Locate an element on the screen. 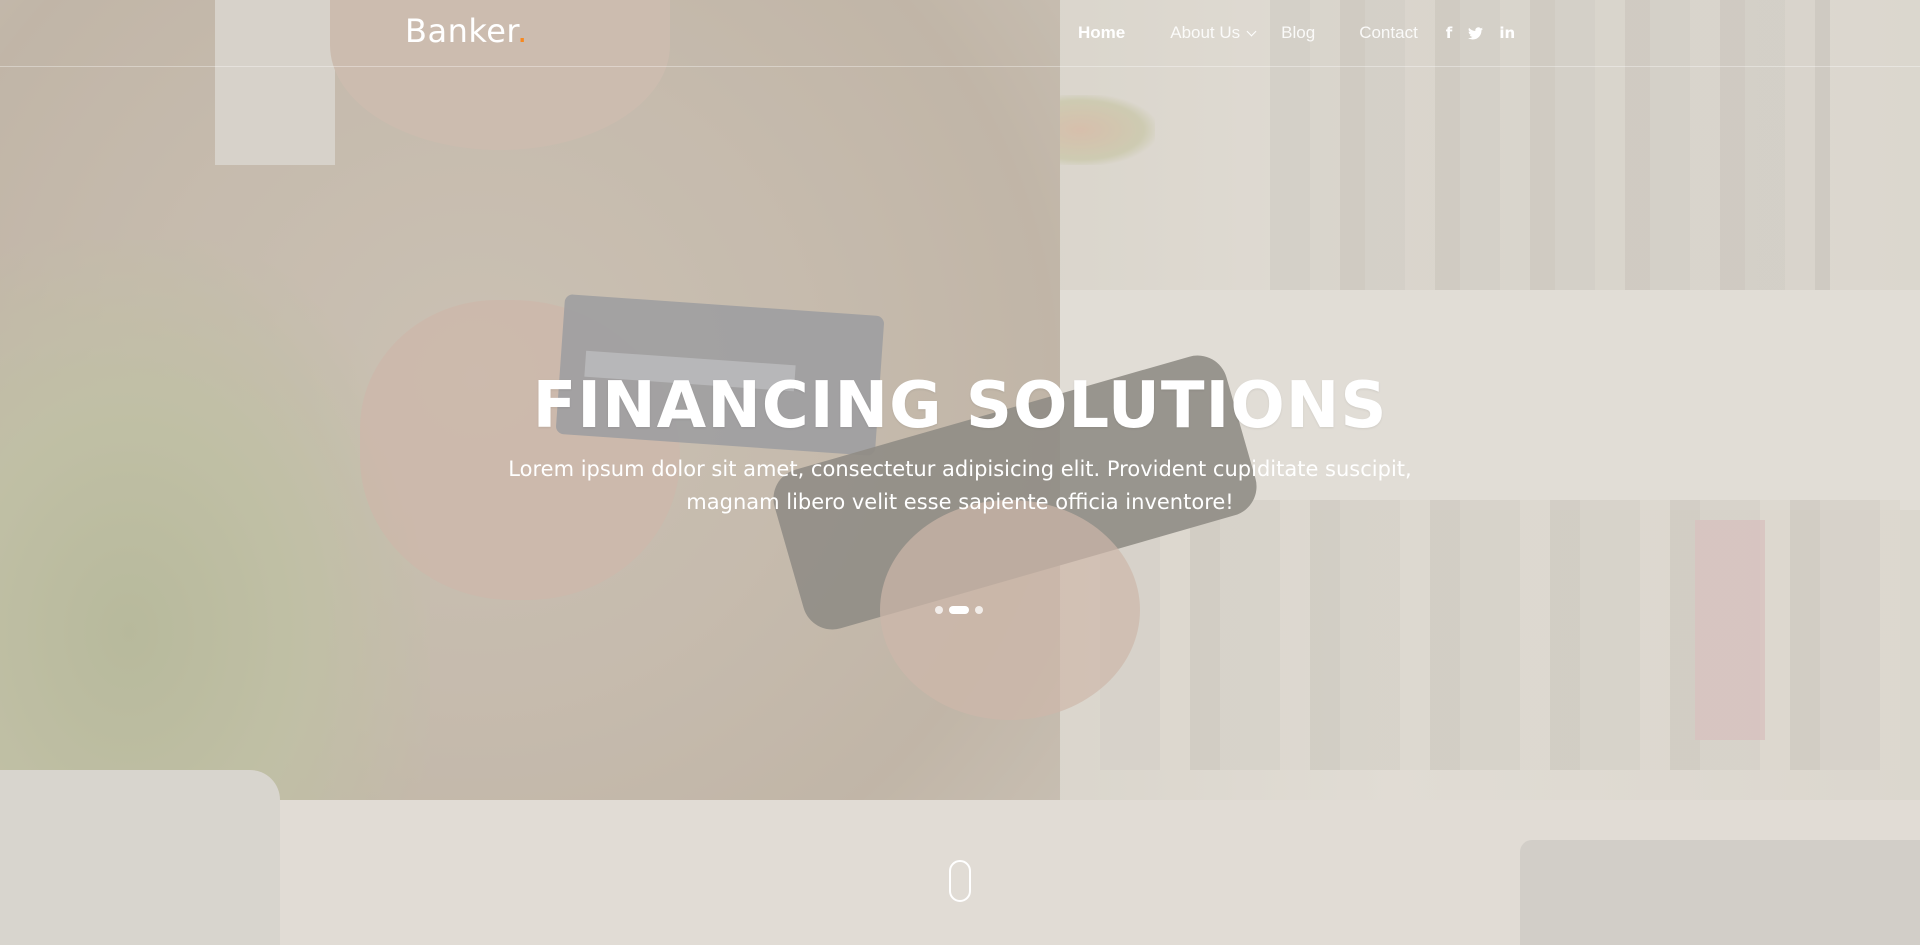  twitter-icon is located at coordinates (1476, 33).